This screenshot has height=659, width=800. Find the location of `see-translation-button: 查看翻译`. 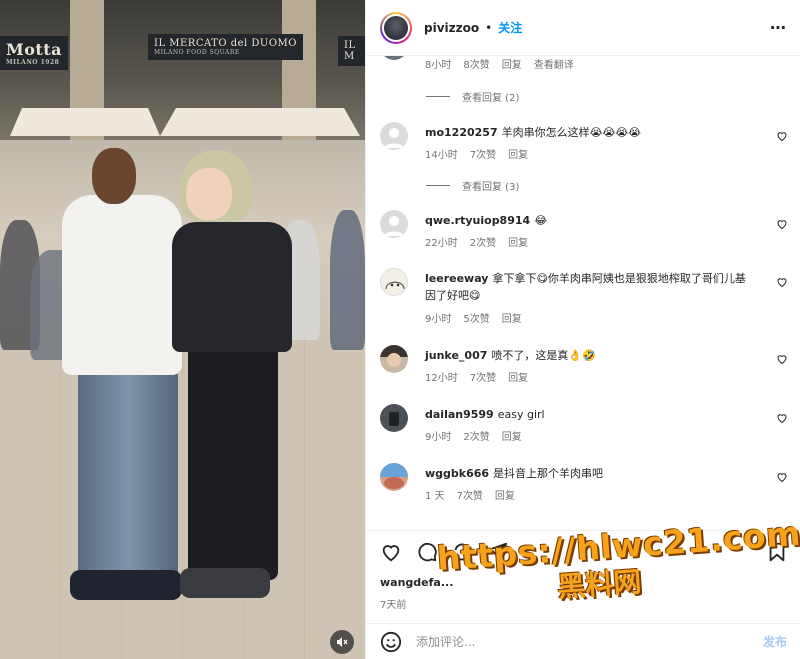

see-translation-button: 查看翻译 is located at coordinates (554, 63).